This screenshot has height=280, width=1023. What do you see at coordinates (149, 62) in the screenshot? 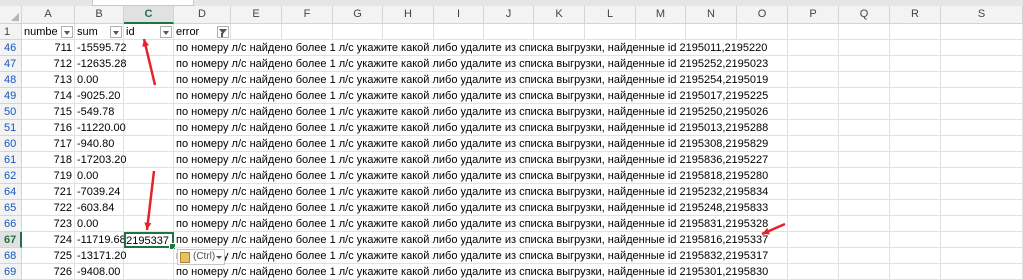
I see `annotation-arrow-id-column` at bounding box center [149, 62].